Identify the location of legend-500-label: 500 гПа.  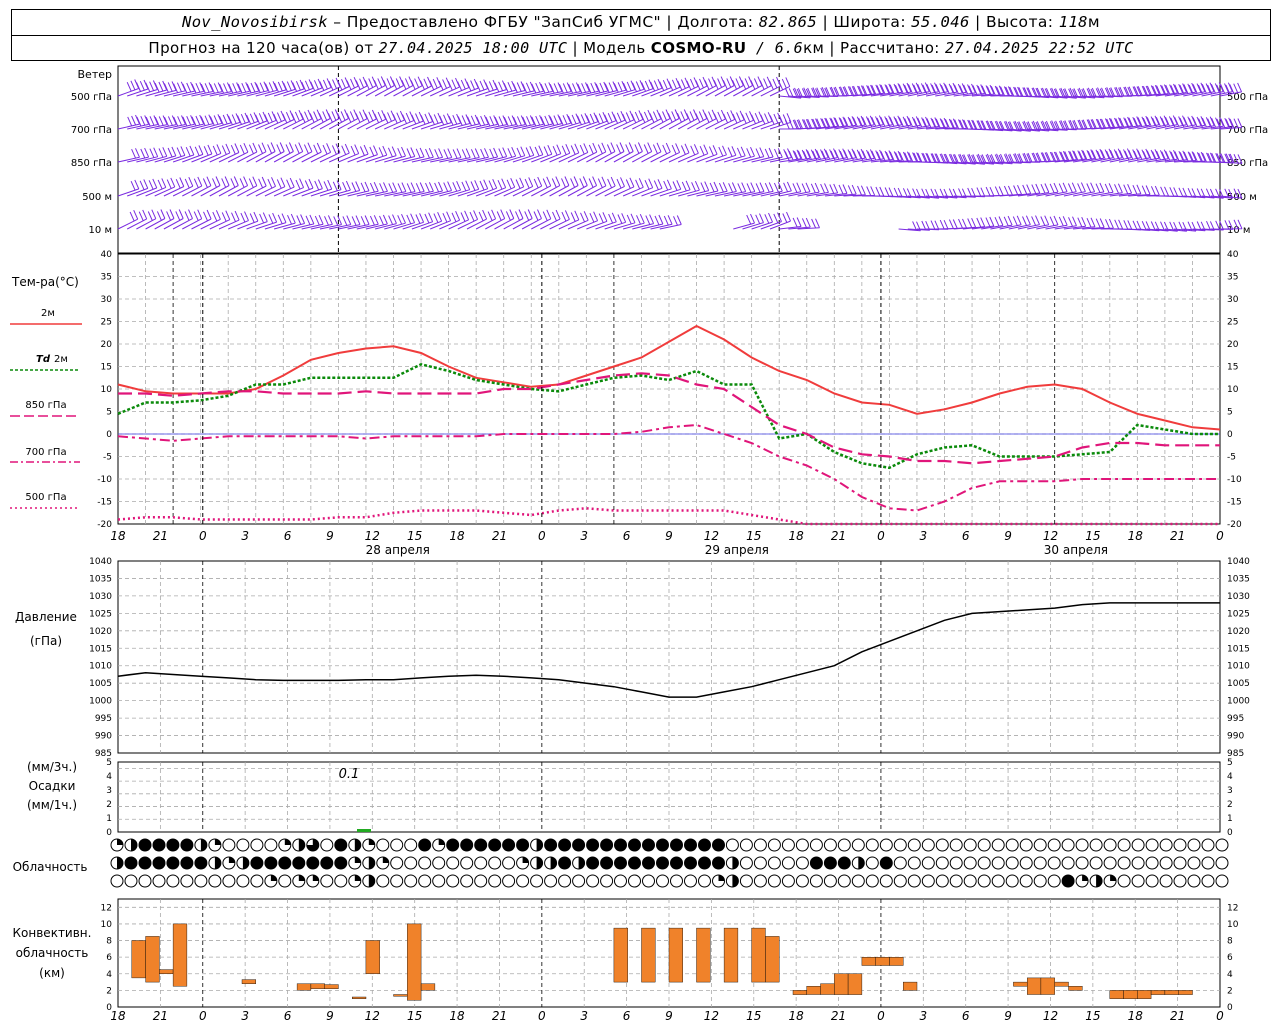
(45, 497).